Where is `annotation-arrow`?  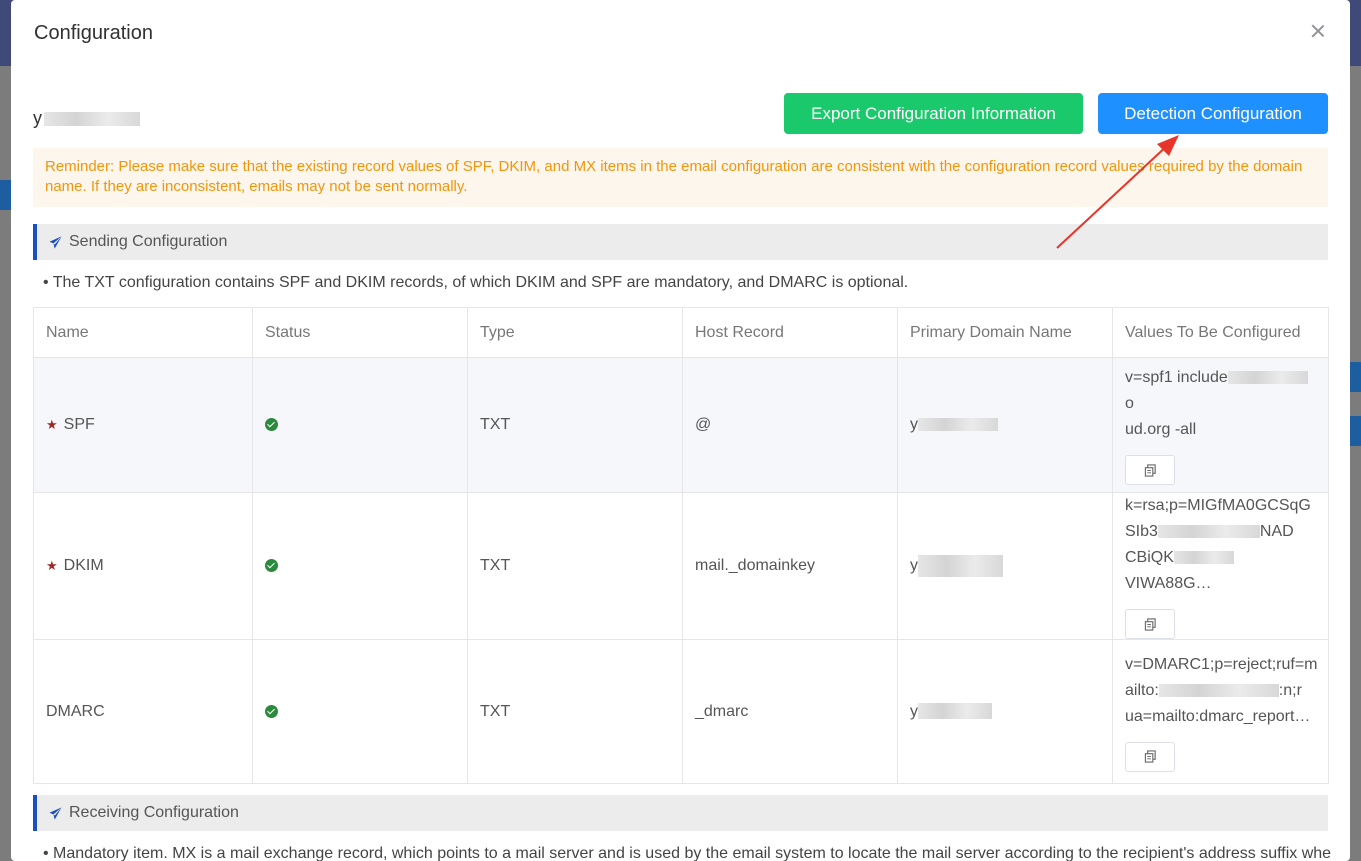 annotation-arrow is located at coordinates (1117, 192).